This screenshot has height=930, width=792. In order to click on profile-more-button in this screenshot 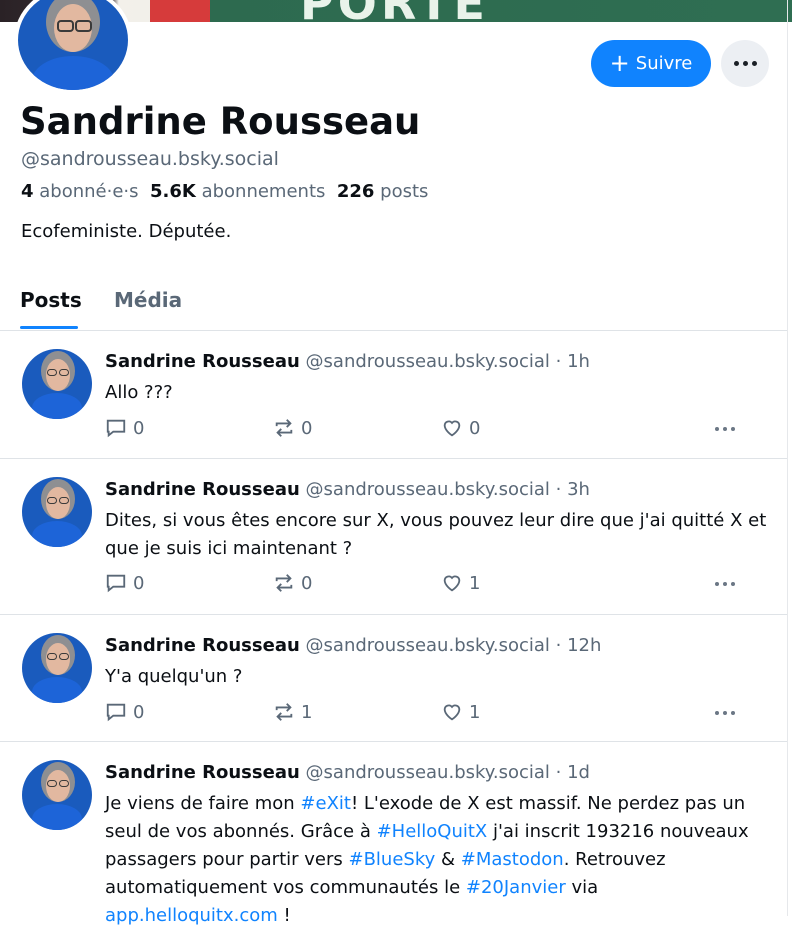, I will do `click(745, 63)`.